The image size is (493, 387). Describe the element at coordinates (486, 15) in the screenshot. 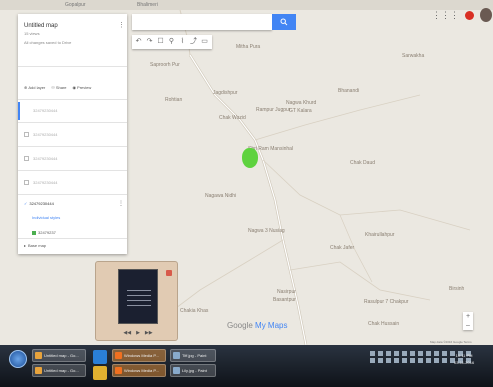

I see `avatar` at that location.